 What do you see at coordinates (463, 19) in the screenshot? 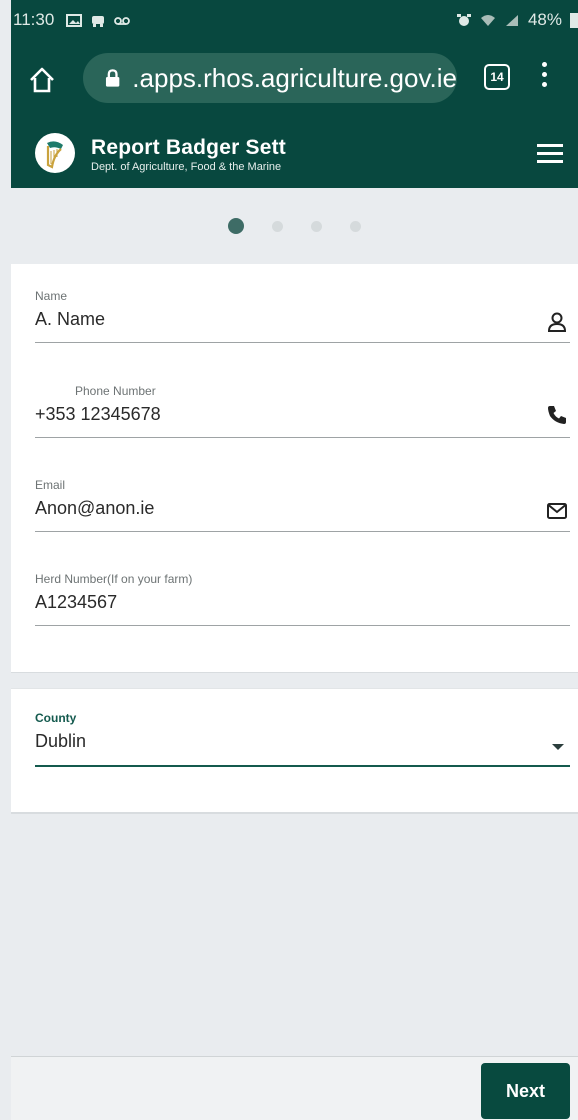
I see `alarm-icon` at bounding box center [463, 19].